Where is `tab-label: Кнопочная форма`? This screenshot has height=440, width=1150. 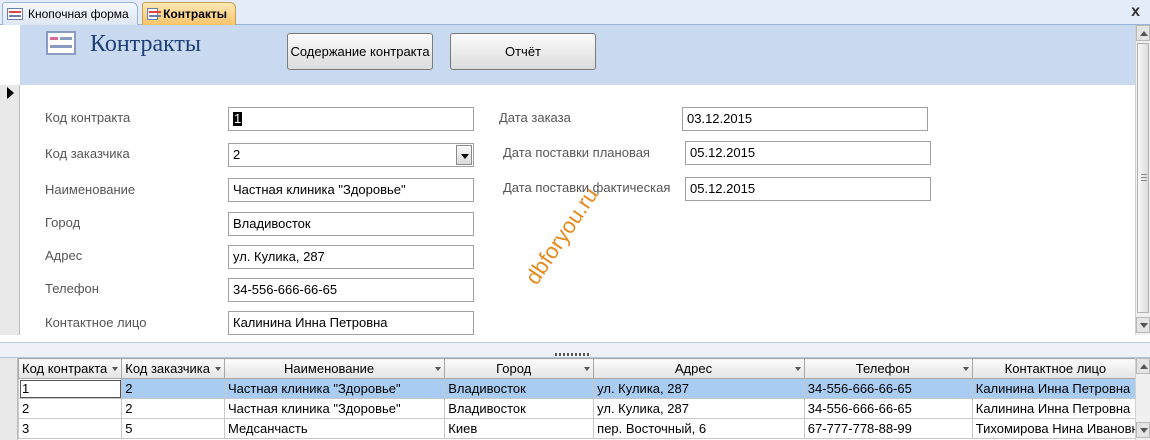
tab-label: Кнопочная форма is located at coordinates (78, 14).